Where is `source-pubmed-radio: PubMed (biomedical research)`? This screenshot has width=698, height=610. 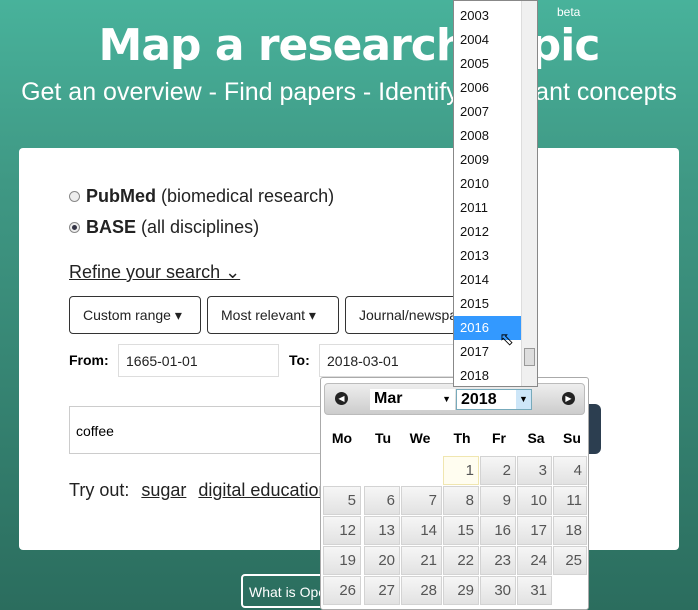
source-pubmed-radio: PubMed (biomedical research) is located at coordinates (201, 196).